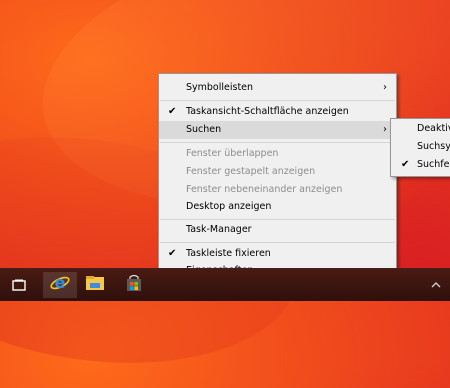 The height and width of the screenshot is (388, 450). I want to click on store-button, so click(134, 285).